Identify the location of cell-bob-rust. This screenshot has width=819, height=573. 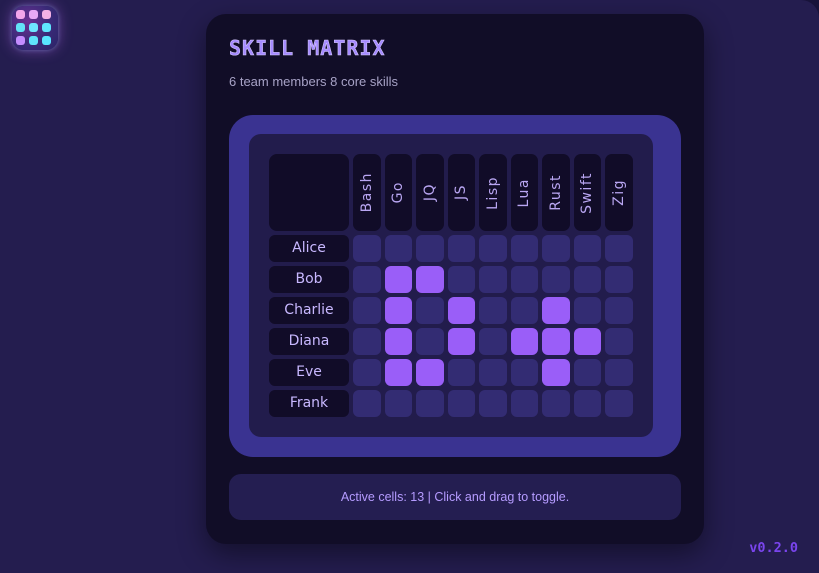
(556, 279).